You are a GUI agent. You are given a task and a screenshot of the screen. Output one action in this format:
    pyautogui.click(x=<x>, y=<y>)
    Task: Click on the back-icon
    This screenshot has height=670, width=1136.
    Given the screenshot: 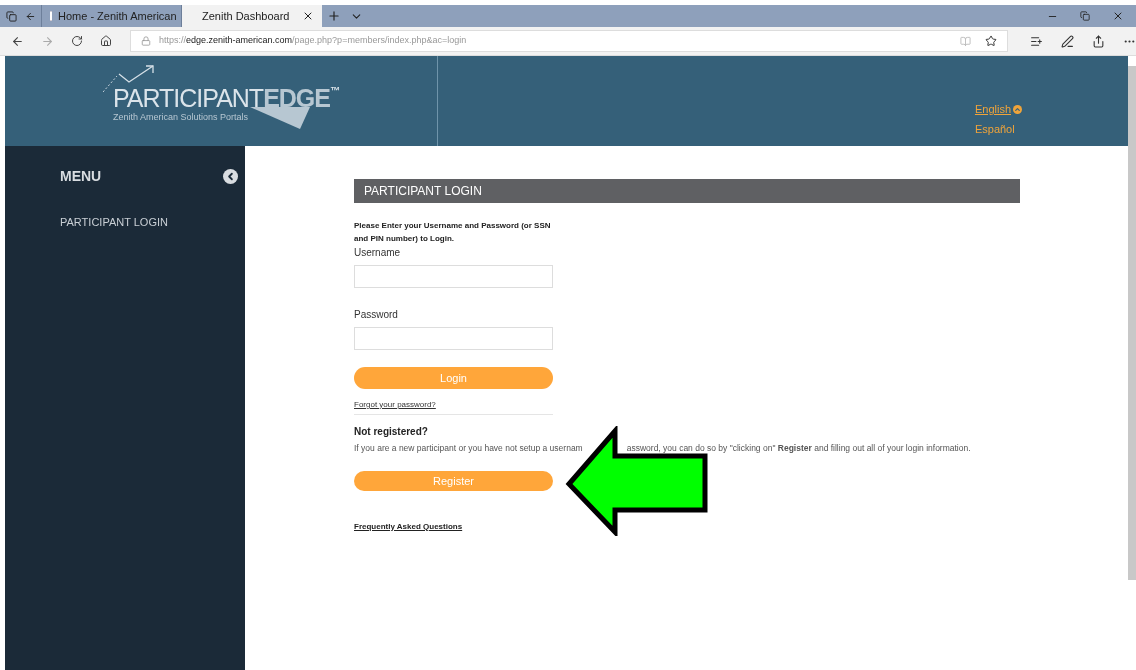 What is the action you would take?
    pyautogui.click(x=17, y=41)
    